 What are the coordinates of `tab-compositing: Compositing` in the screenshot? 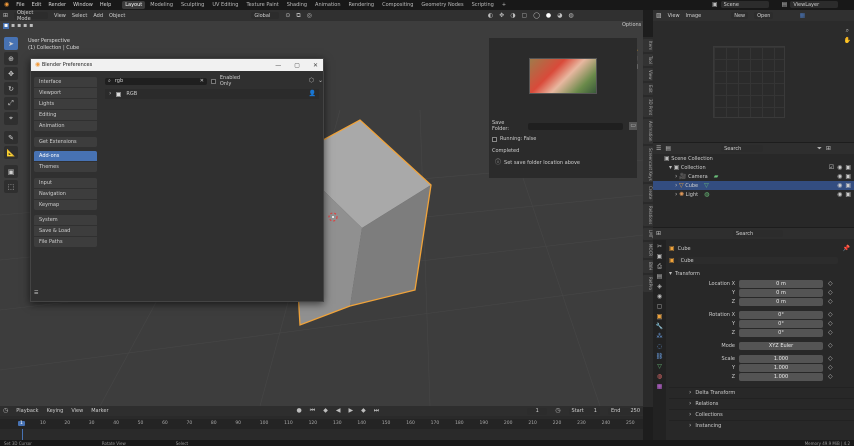 It's located at (397, 5).